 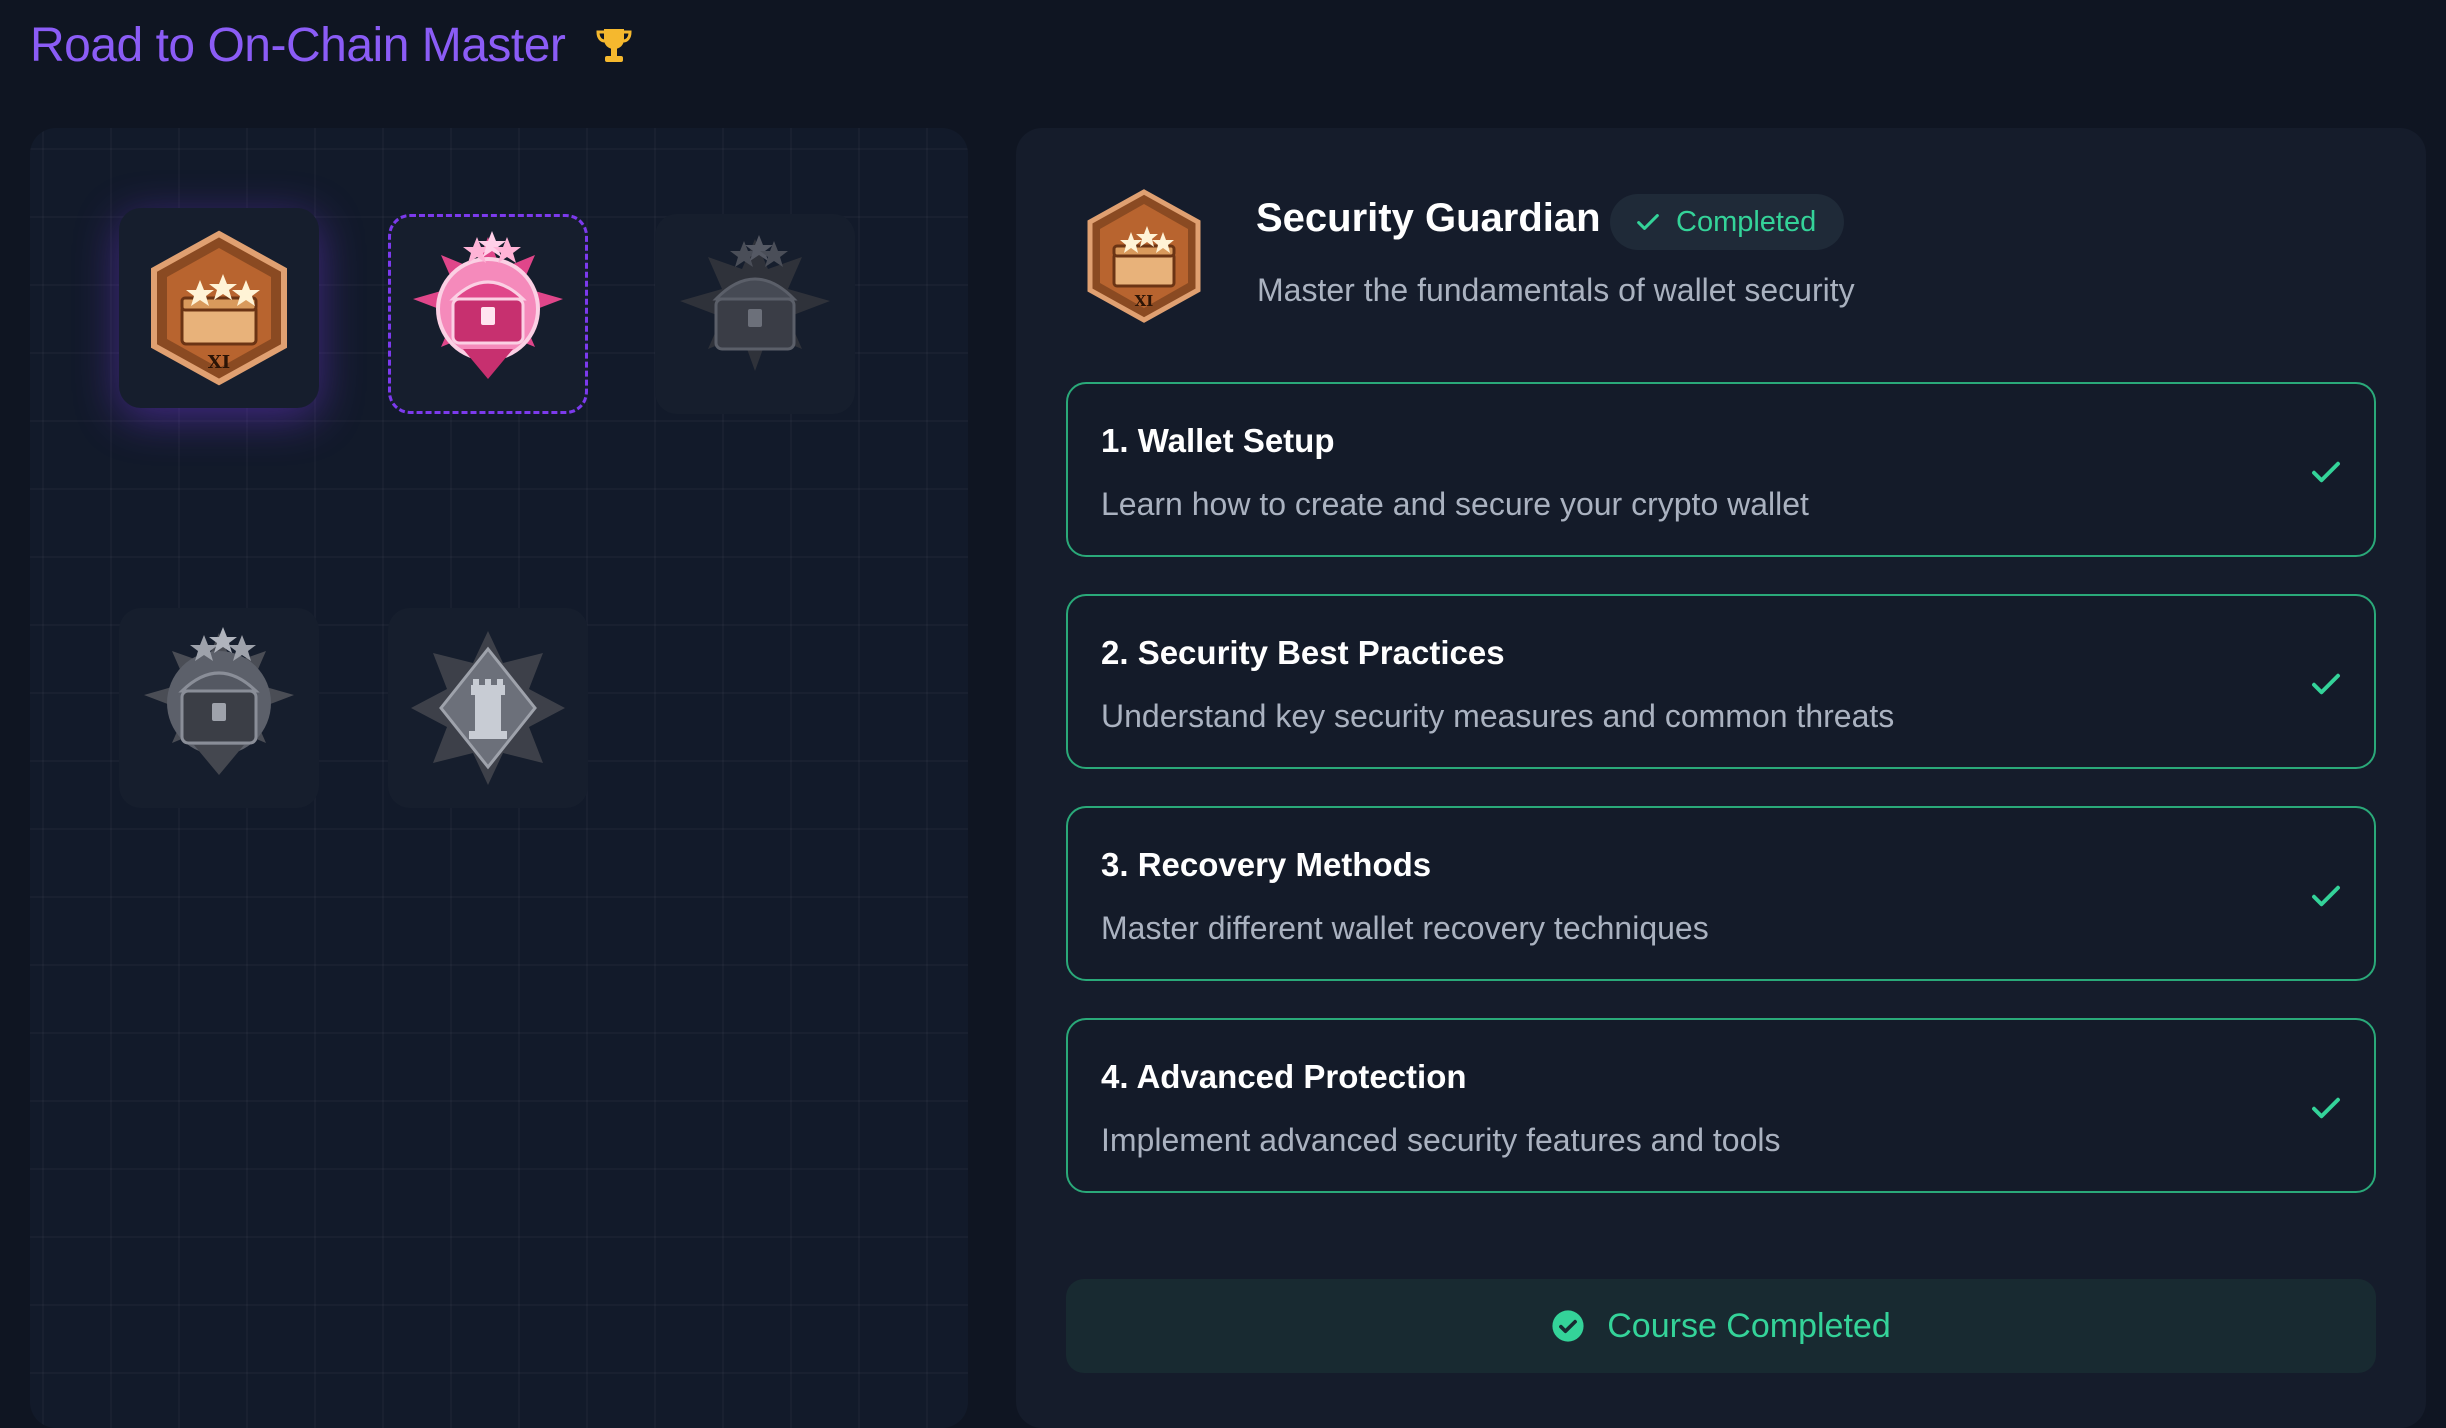 I want to click on course-completed-label: Course Completed, so click(x=1749, y=1325).